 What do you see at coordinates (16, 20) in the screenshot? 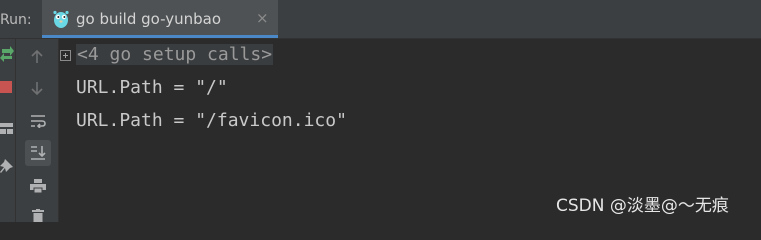
I see `run-label: Run:` at bounding box center [16, 20].